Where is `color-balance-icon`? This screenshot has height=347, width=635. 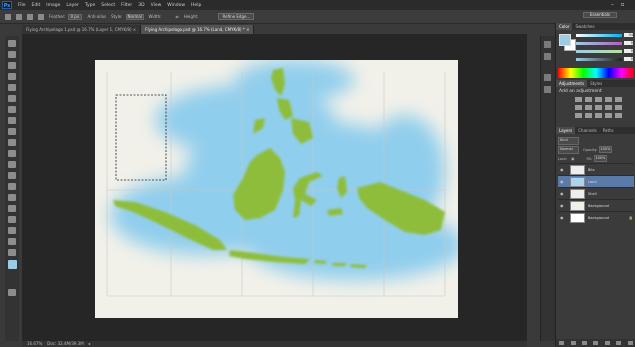
color-balance-icon is located at coordinates (588, 107).